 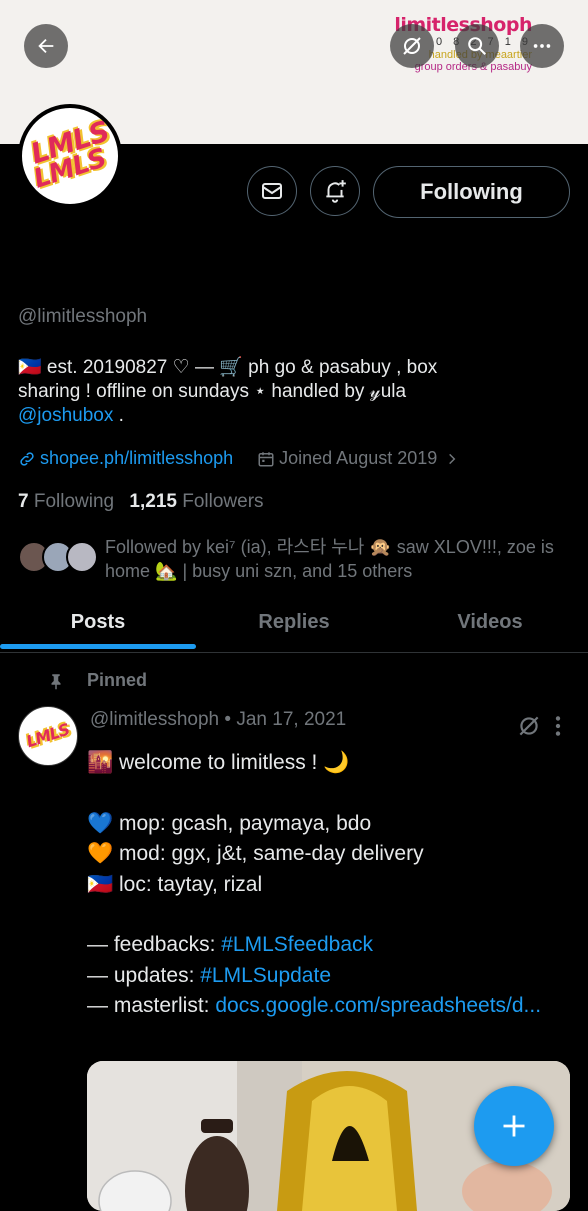 I want to click on website-link: shopee.ph/limitlesshoph, so click(x=136, y=458).